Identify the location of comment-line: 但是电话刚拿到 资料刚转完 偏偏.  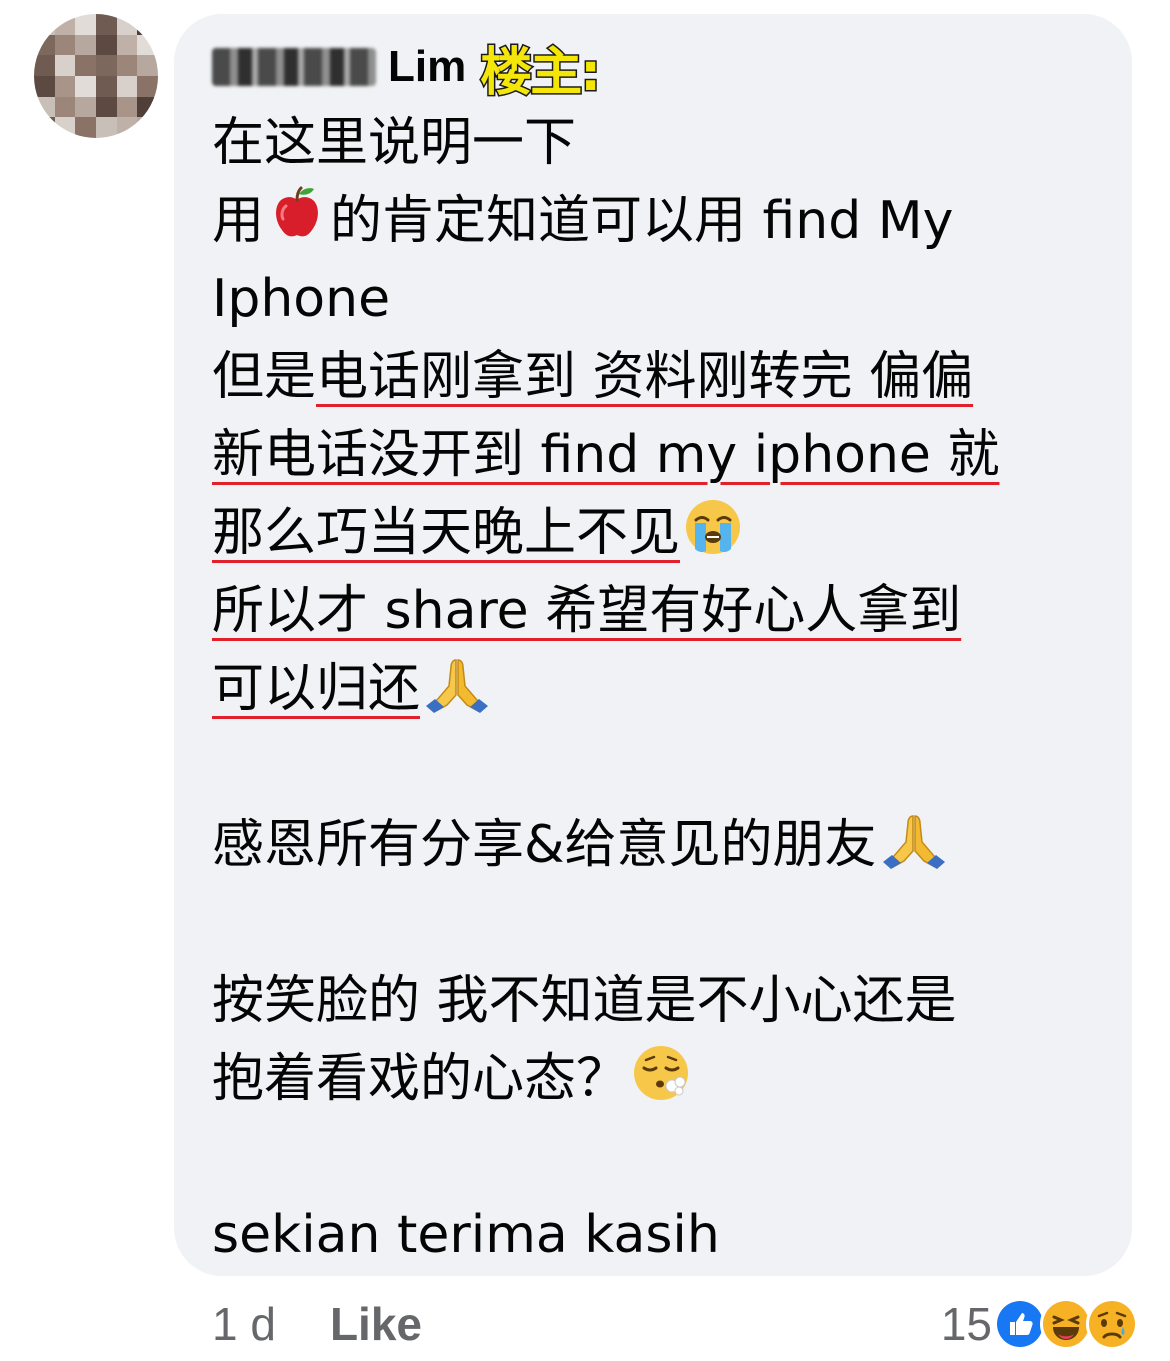
(662, 377).